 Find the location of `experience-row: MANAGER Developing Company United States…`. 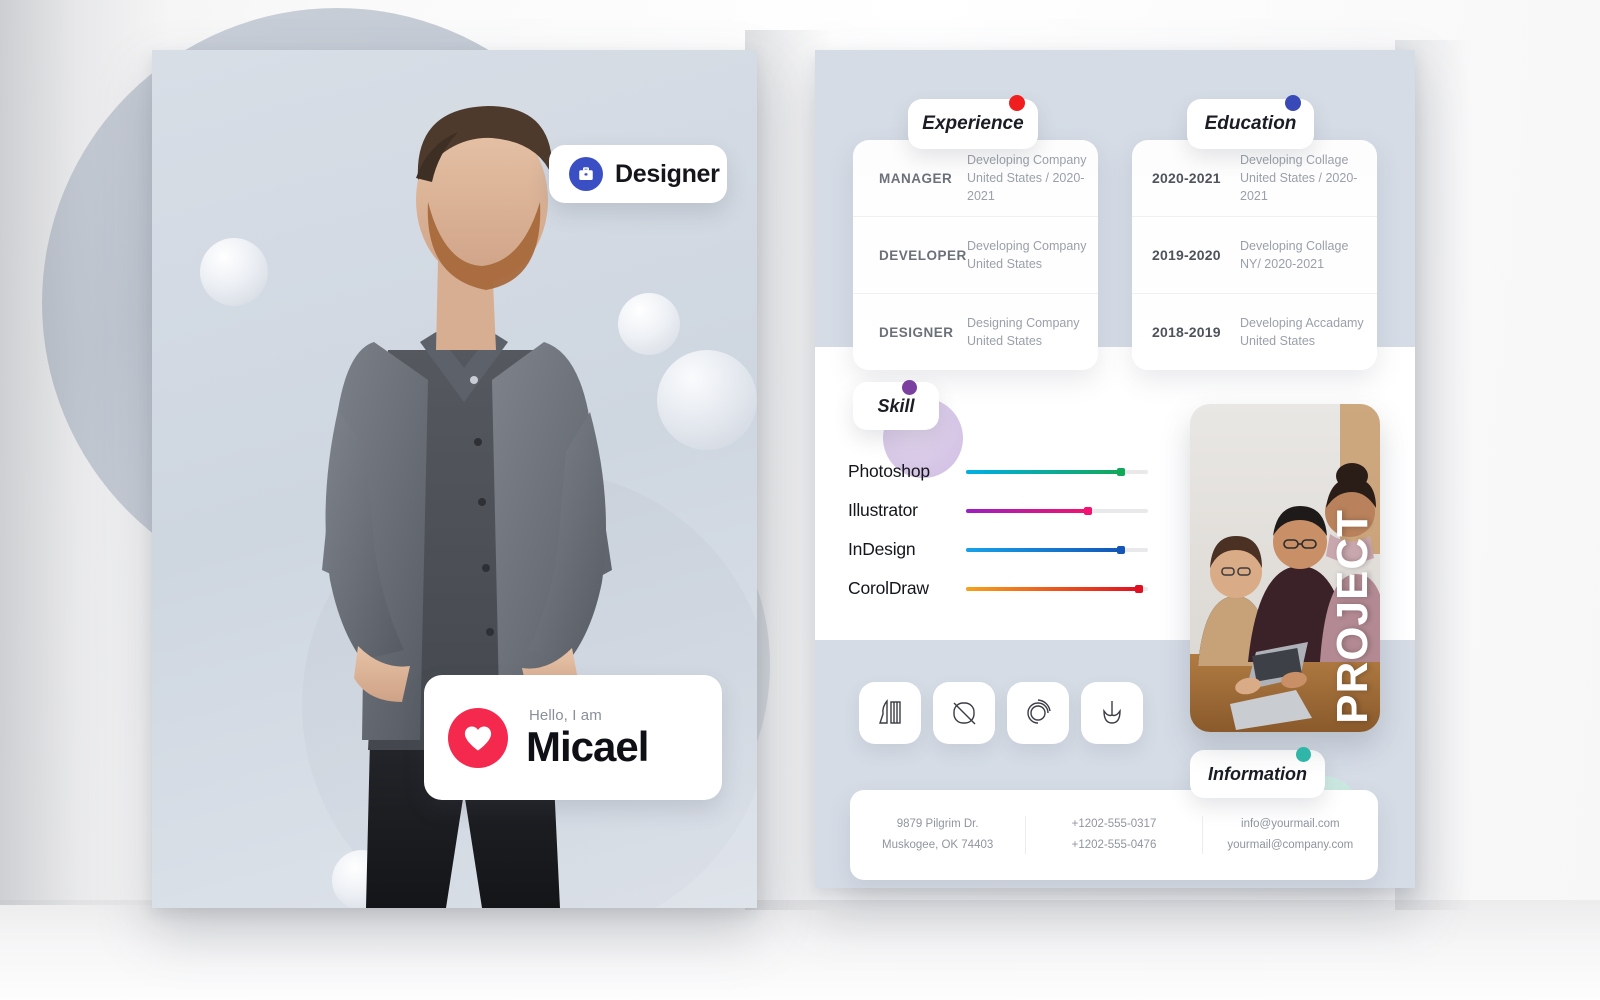

experience-row: MANAGER Developing Company United States… is located at coordinates (975, 178).